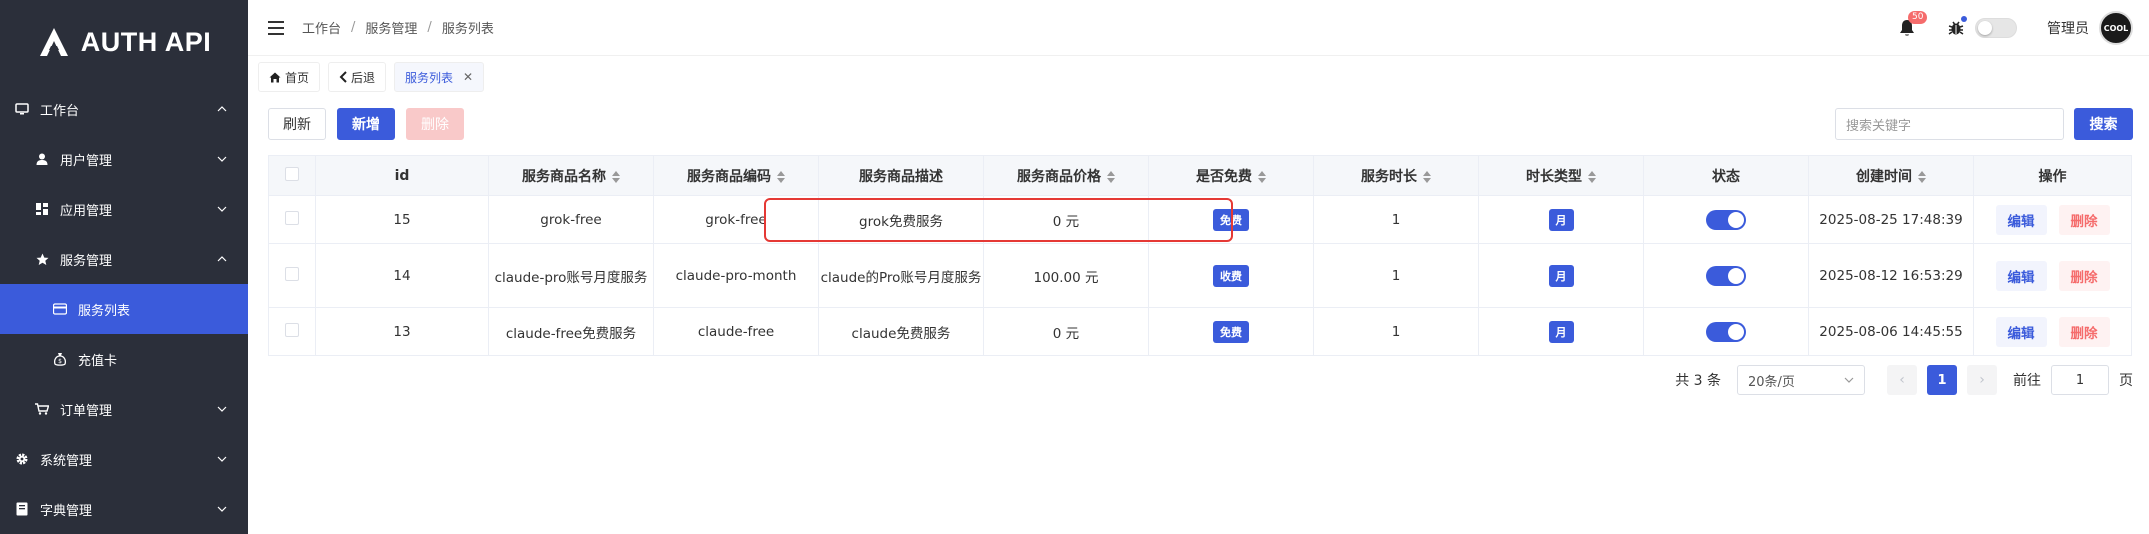 This screenshot has height=534, width=2149. I want to click on user-icon, so click(42, 159).